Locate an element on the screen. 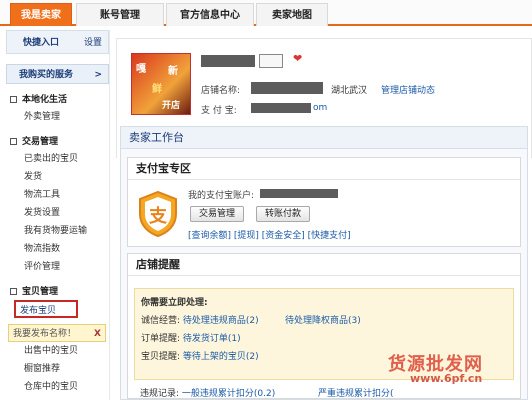 The width and height of the screenshot is (532, 400). settings-link: 设置 is located at coordinates (93, 43).